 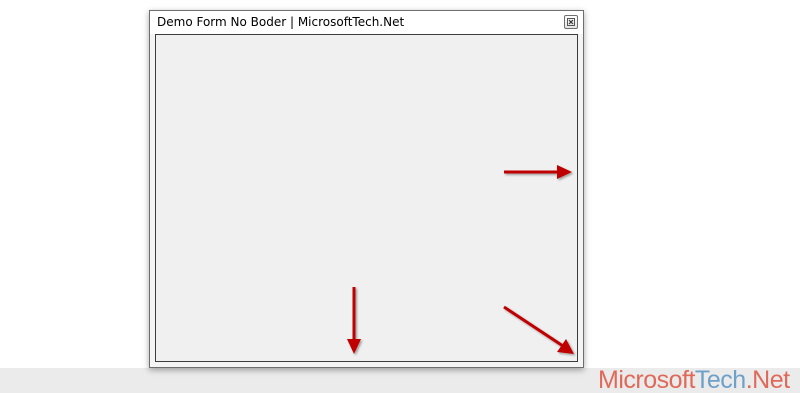 I want to click on watermark-logo: MicrosoftTech.Net, so click(x=694, y=380).